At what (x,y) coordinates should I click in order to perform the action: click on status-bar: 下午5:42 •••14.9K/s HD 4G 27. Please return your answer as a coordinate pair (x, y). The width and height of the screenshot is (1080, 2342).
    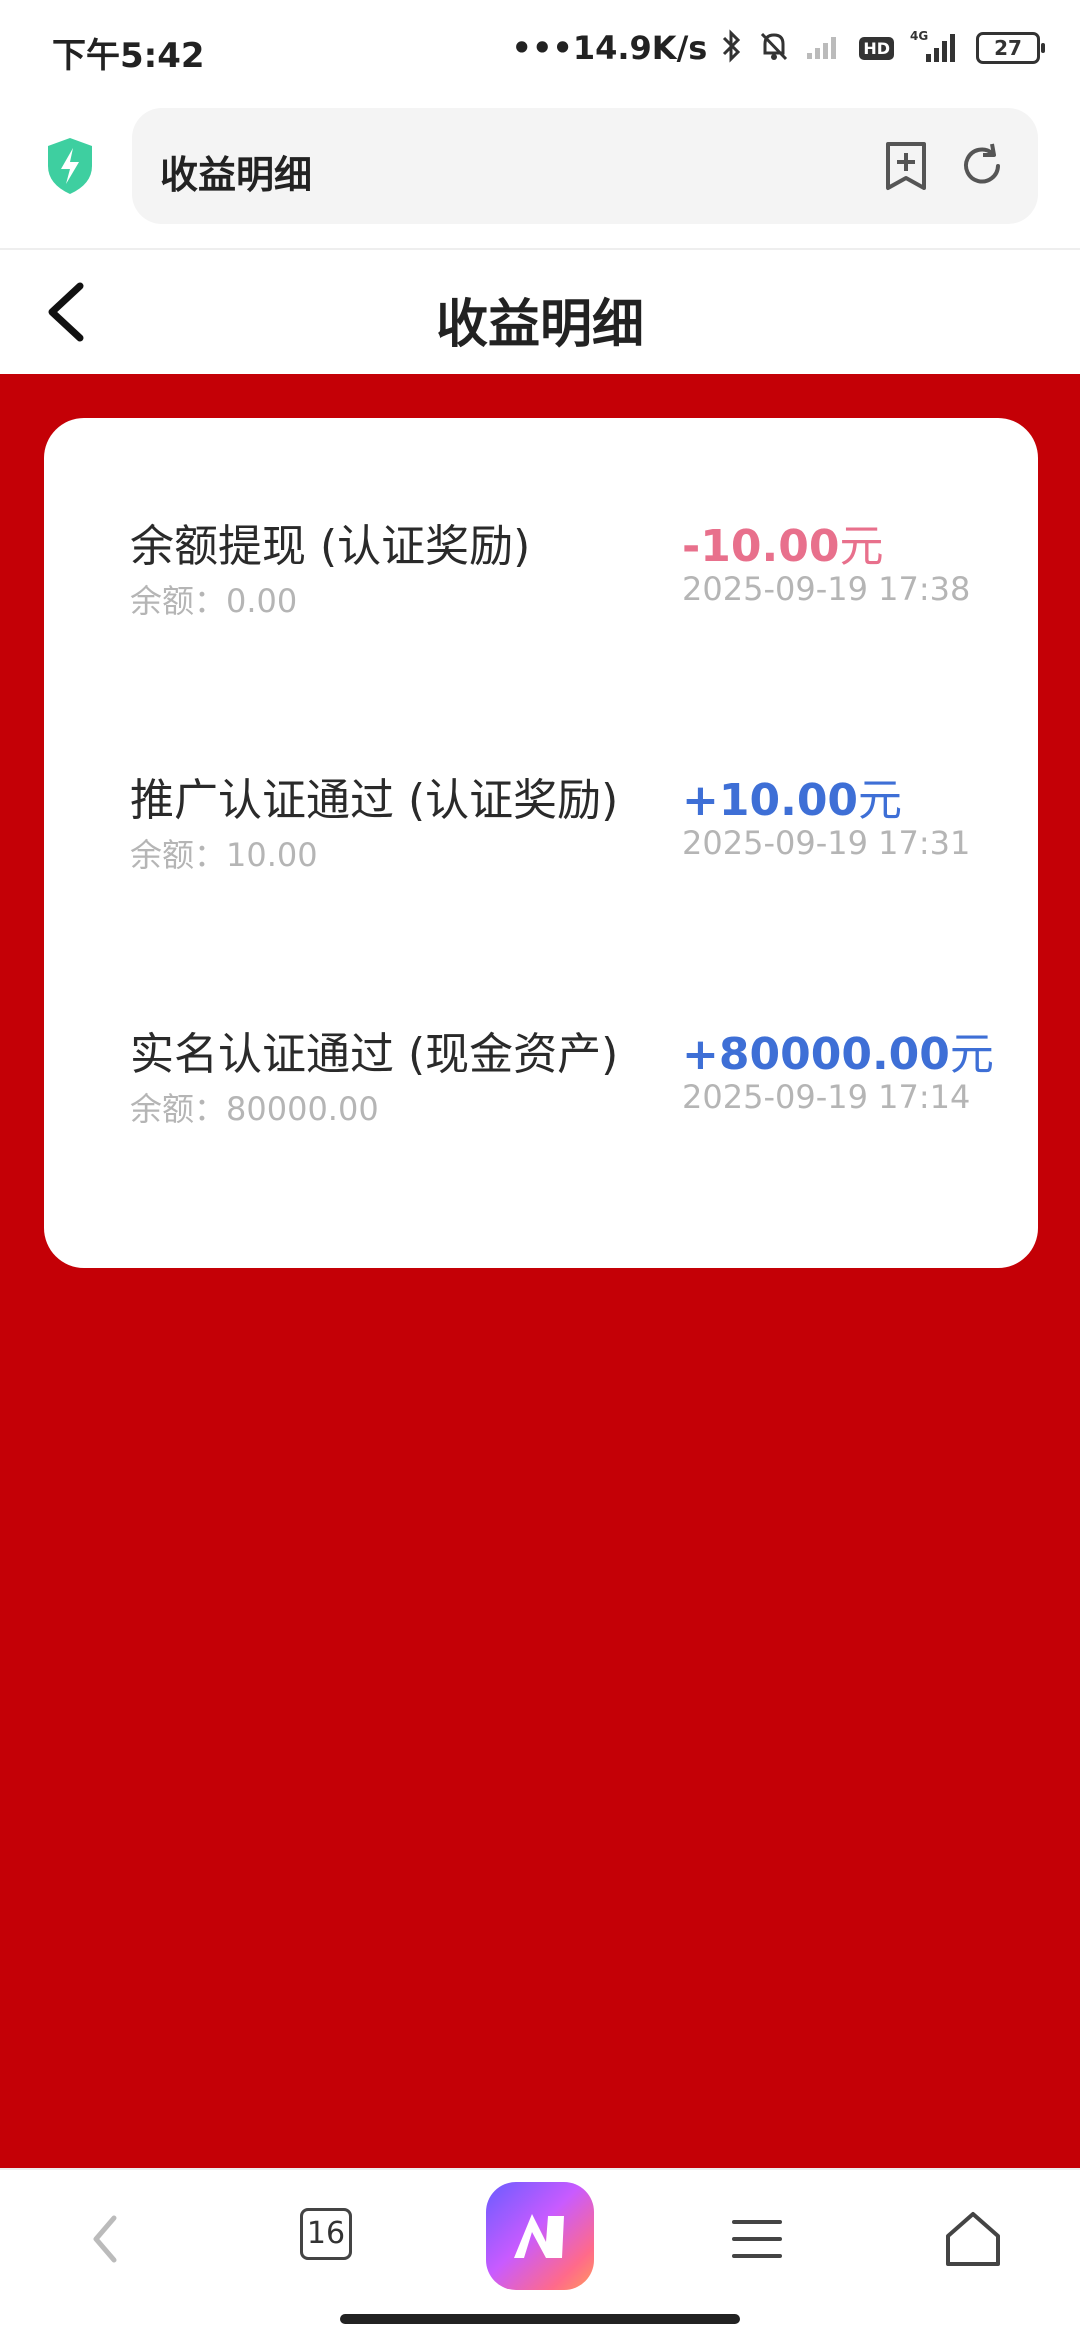
    Looking at the image, I should click on (540, 50).